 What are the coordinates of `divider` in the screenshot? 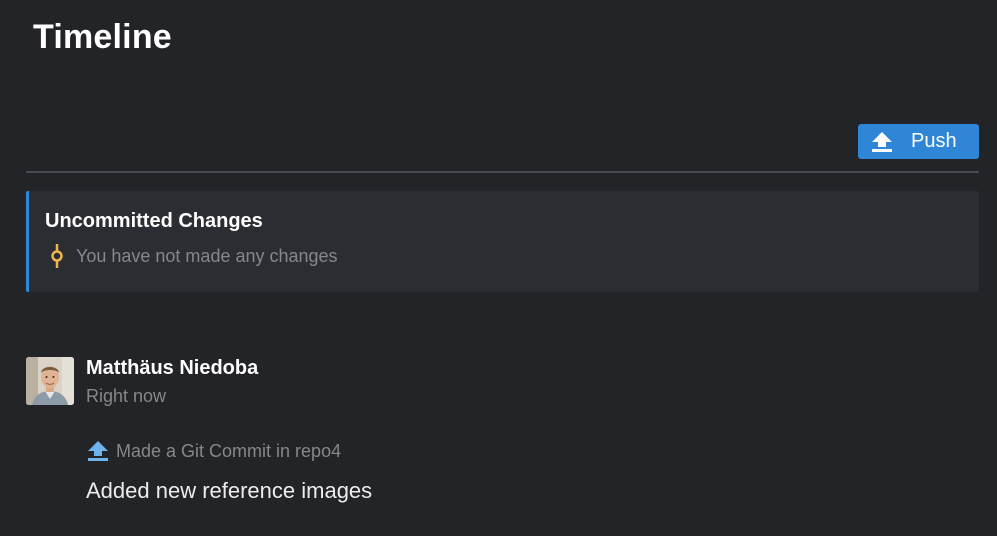 It's located at (502, 172).